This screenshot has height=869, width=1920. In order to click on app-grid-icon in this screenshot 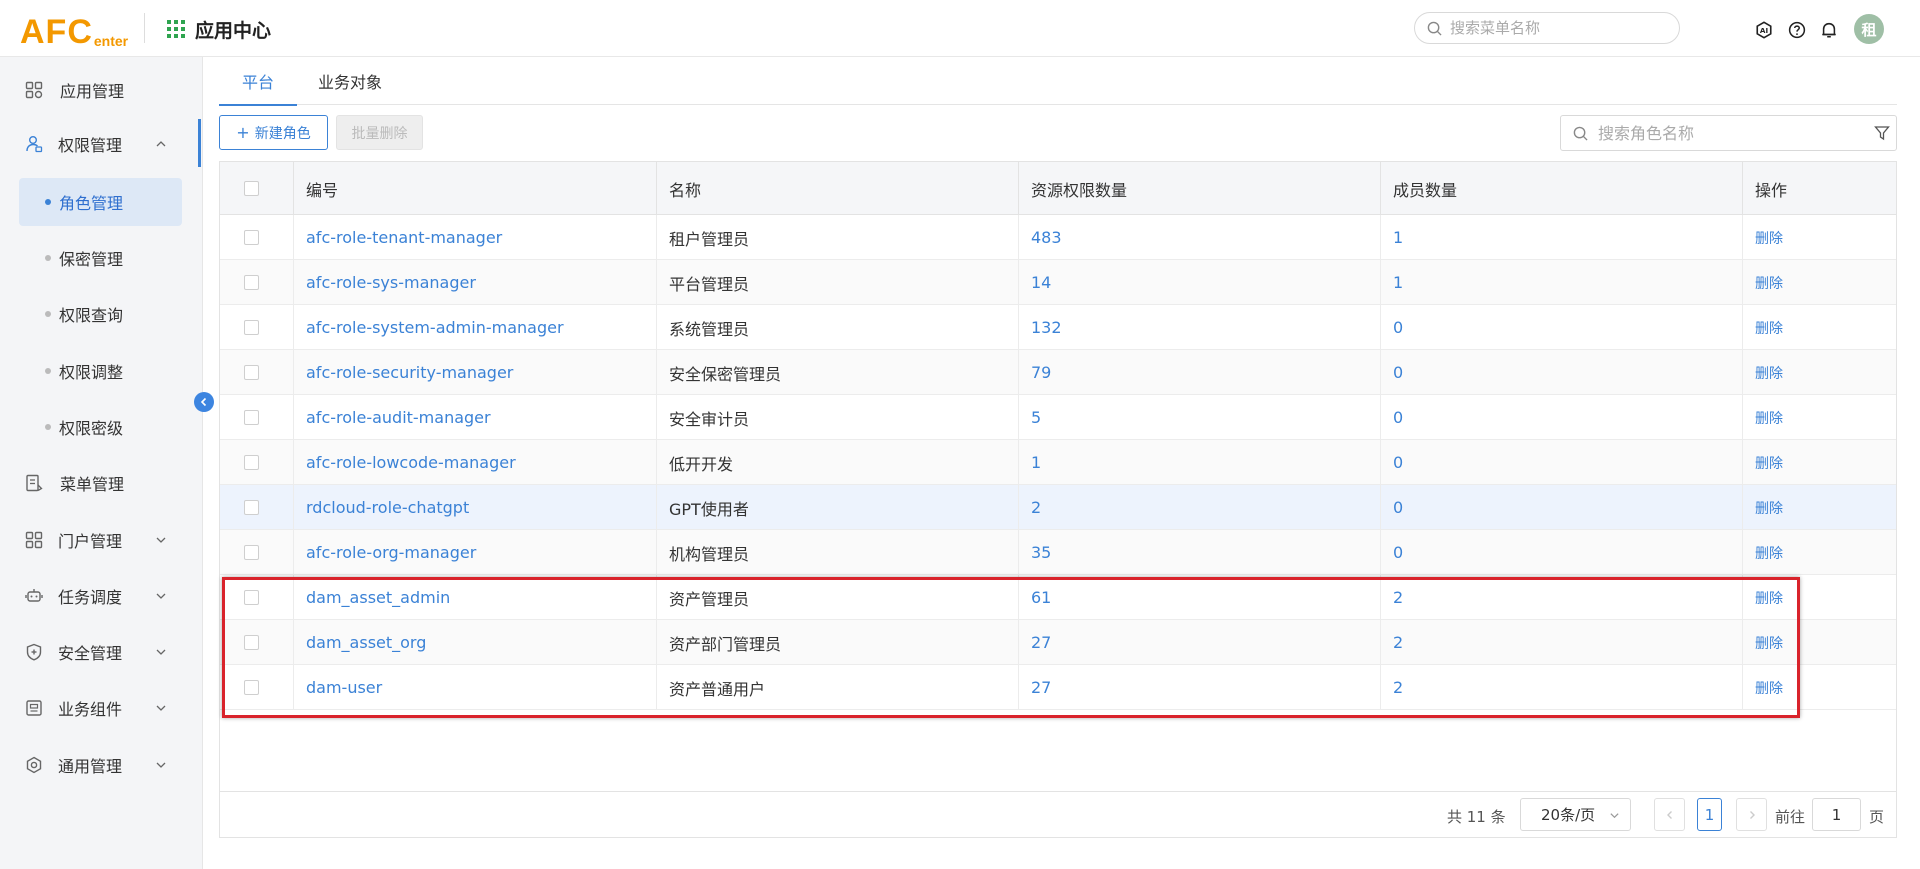, I will do `click(176, 29)`.